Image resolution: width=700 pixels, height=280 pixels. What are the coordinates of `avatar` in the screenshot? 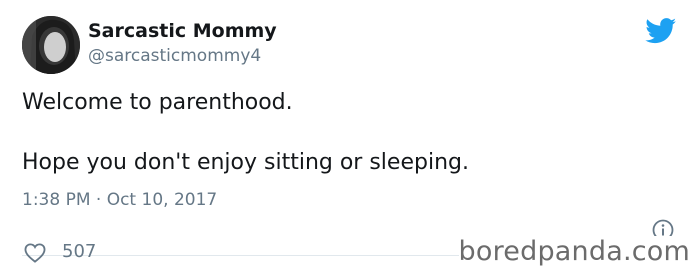 It's located at (51, 45).